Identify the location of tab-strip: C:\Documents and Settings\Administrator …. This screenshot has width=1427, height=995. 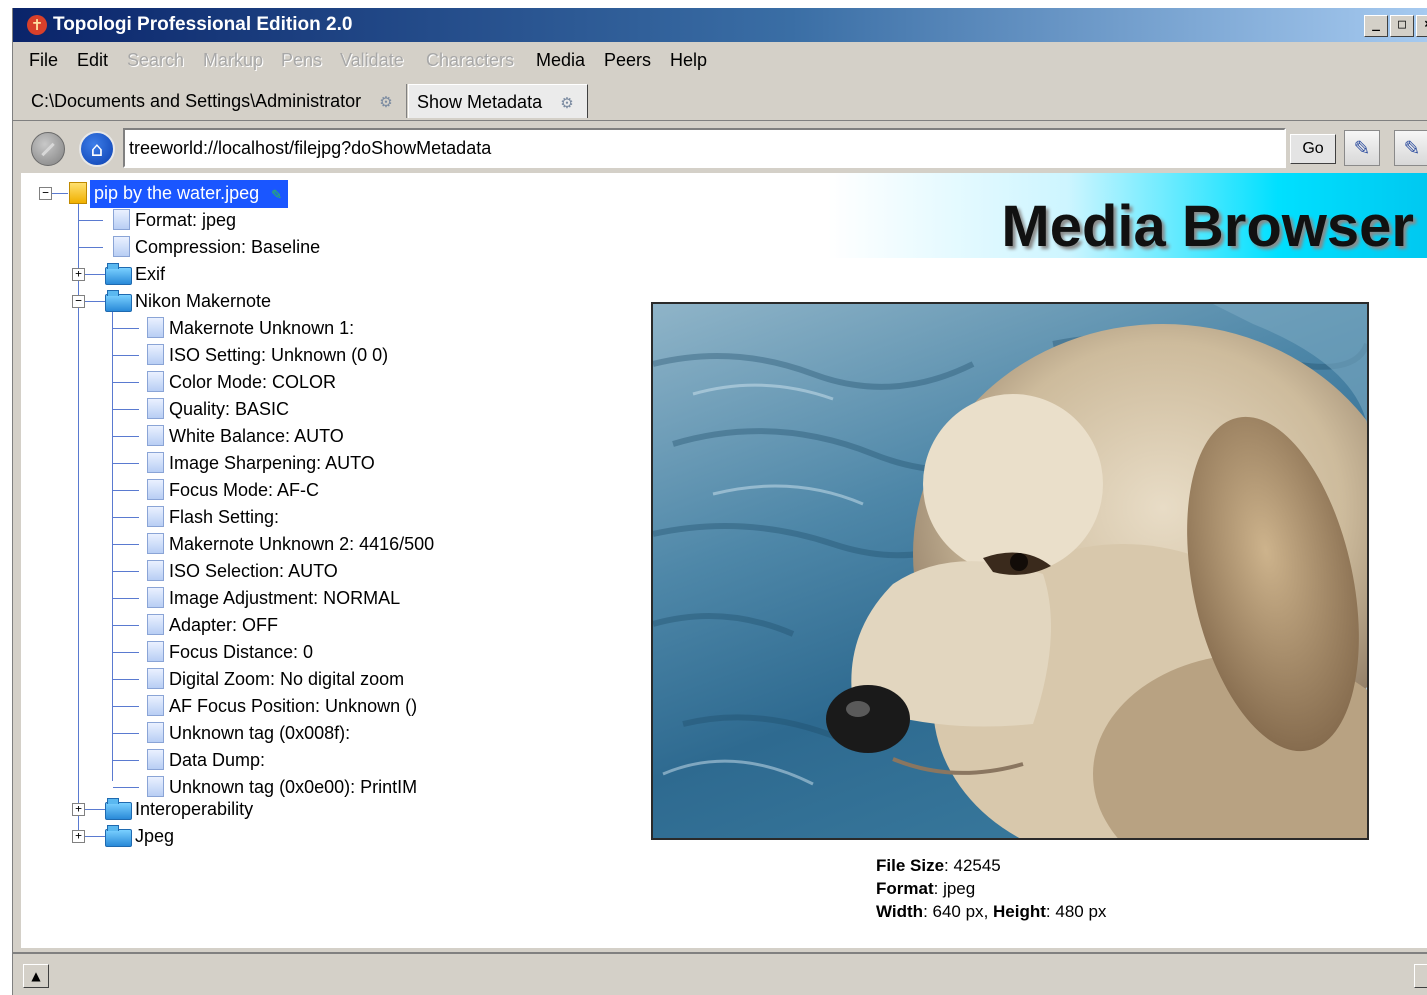
(720, 101).